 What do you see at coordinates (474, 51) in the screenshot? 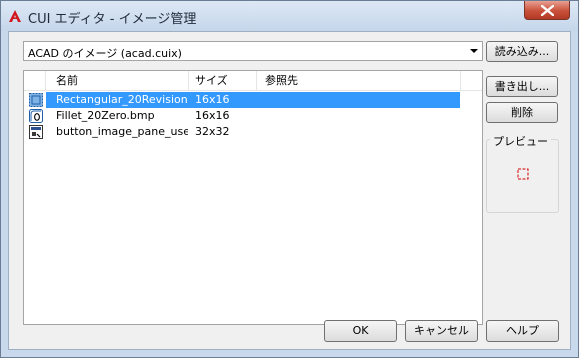
I see `dropdown-arrow-icon` at bounding box center [474, 51].